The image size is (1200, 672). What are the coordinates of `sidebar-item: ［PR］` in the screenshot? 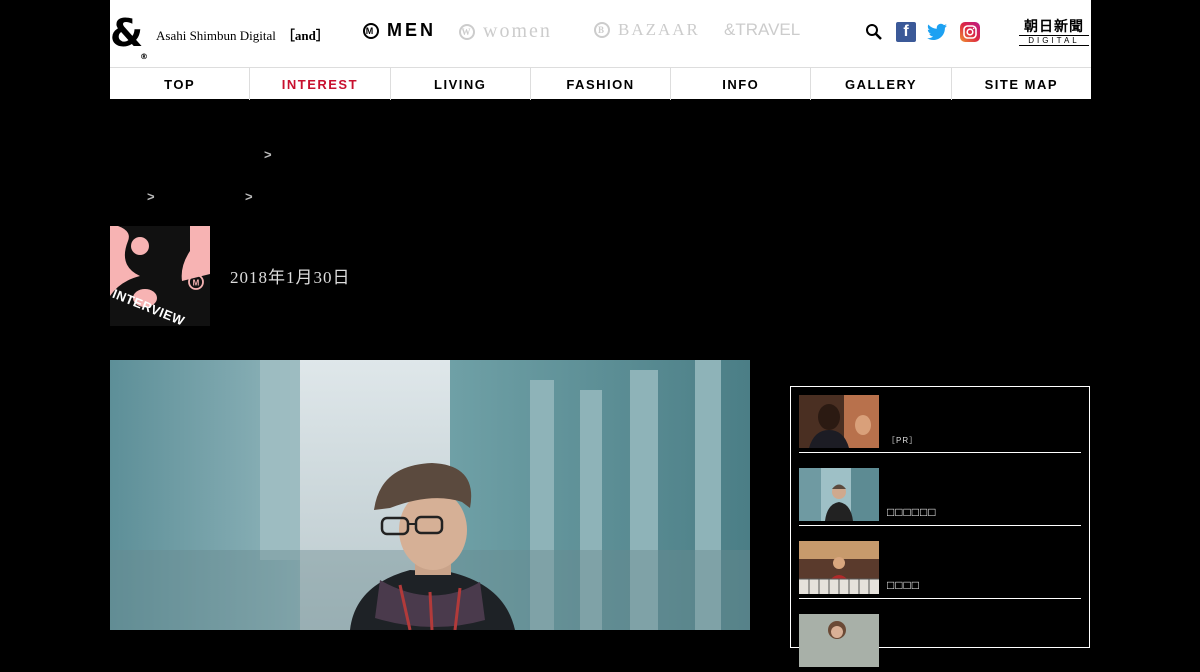 It's located at (940, 420).